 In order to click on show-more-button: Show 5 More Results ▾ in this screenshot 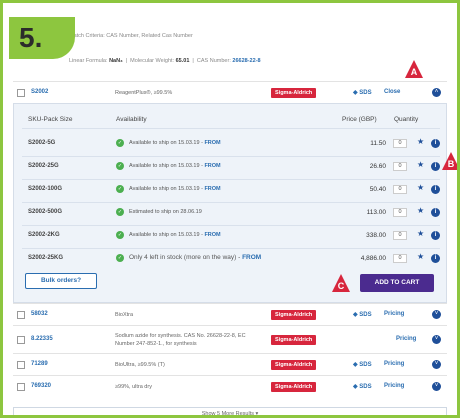, I will do `click(230, 411)`.